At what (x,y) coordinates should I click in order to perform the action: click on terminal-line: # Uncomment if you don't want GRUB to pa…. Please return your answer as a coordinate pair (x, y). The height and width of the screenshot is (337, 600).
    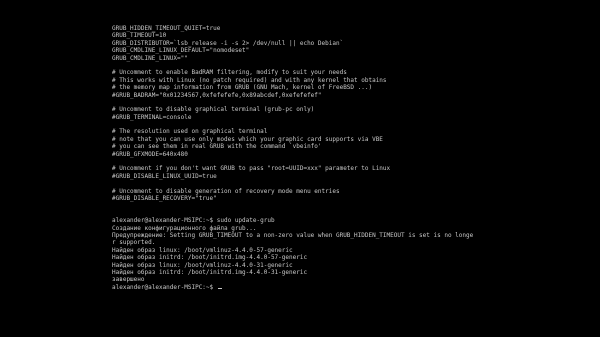
    Looking at the image, I should click on (251, 169).